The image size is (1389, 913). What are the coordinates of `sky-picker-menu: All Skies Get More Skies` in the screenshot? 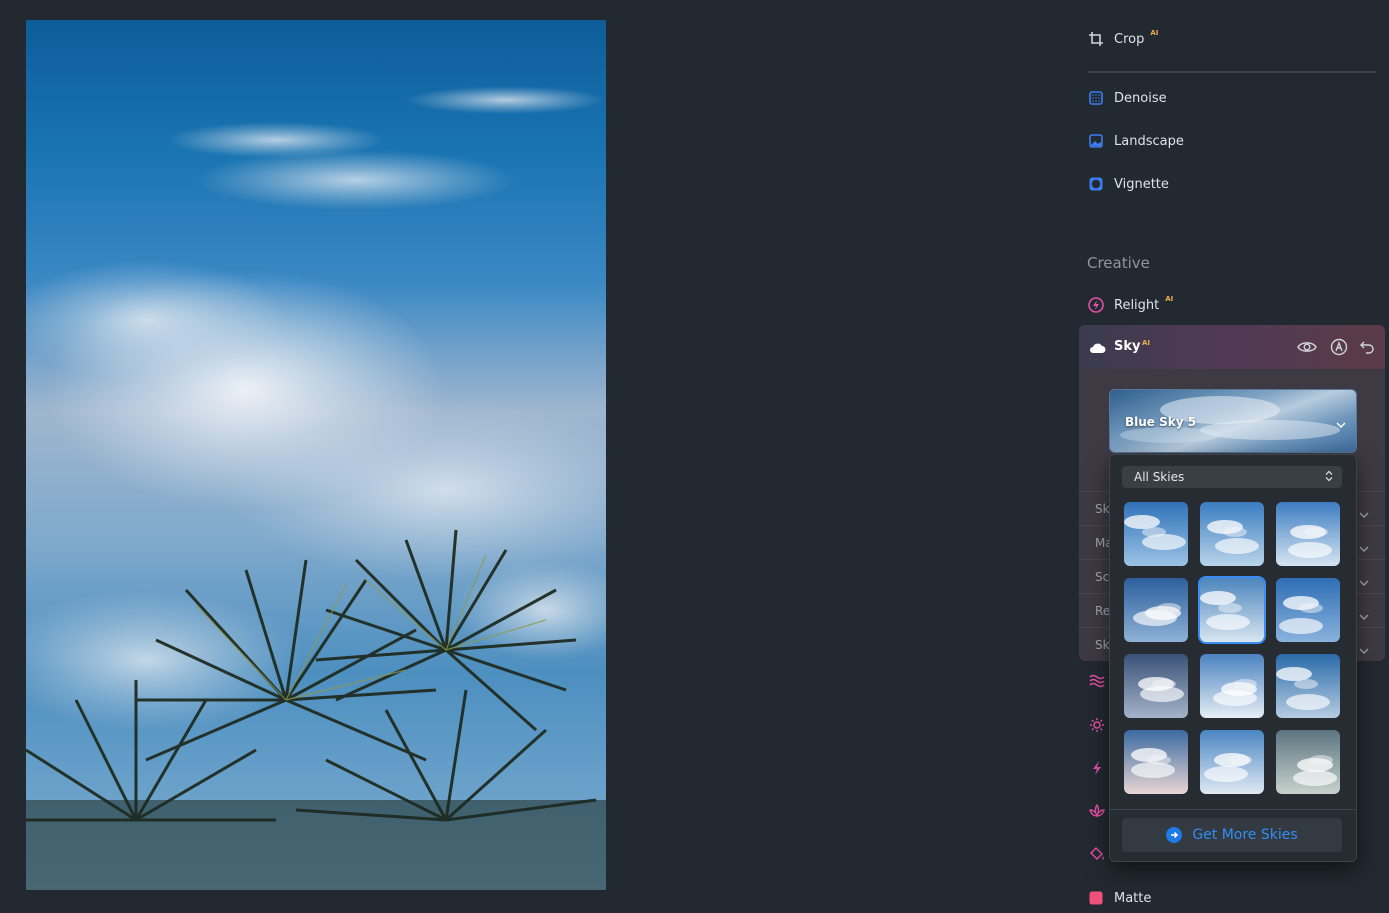 It's located at (1233, 658).